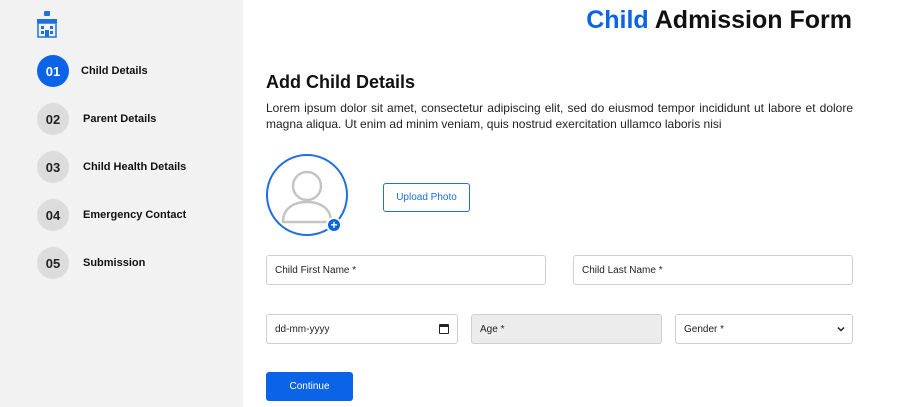 This screenshot has width=903, height=407. I want to click on child-last-name-input: Child Last Name *, so click(713, 270).